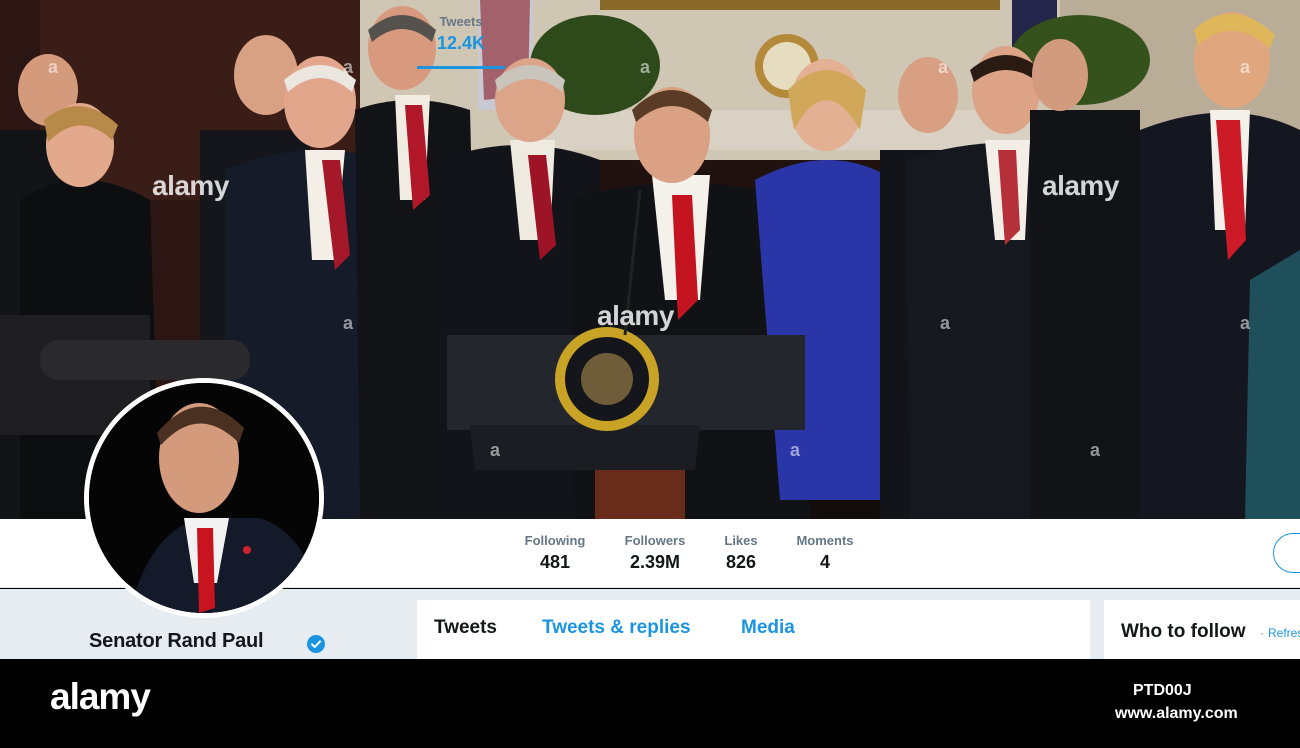  I want to click on who-to-follow-refresh: Refresh, so click(1284, 633).